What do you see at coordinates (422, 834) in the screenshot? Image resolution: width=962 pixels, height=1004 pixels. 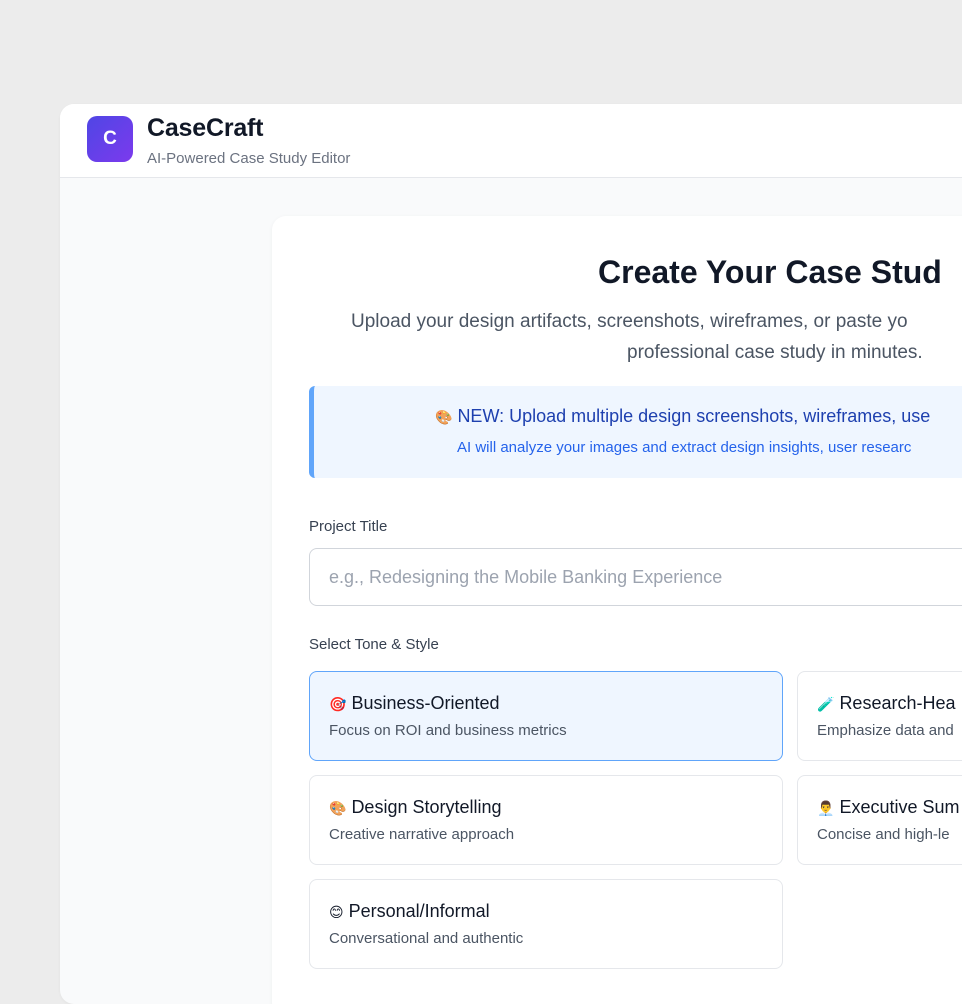 I see `tone-description: Creative narrative approach` at bounding box center [422, 834].